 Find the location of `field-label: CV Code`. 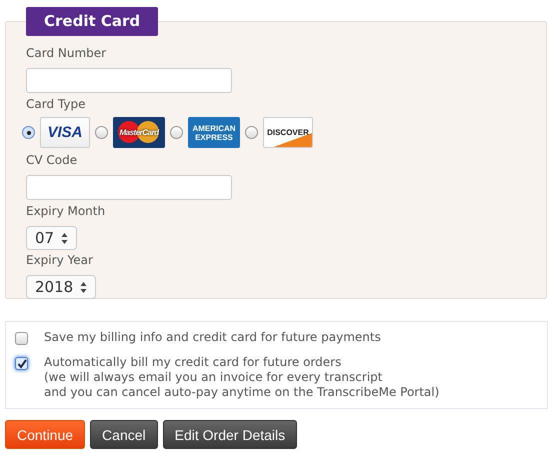

field-label: CV Code is located at coordinates (52, 160).